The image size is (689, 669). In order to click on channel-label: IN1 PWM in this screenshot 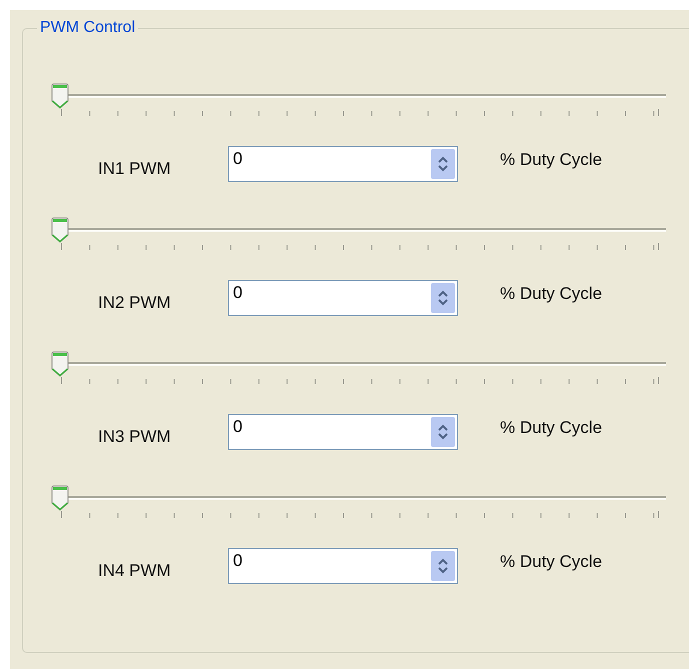, I will do `click(135, 169)`.